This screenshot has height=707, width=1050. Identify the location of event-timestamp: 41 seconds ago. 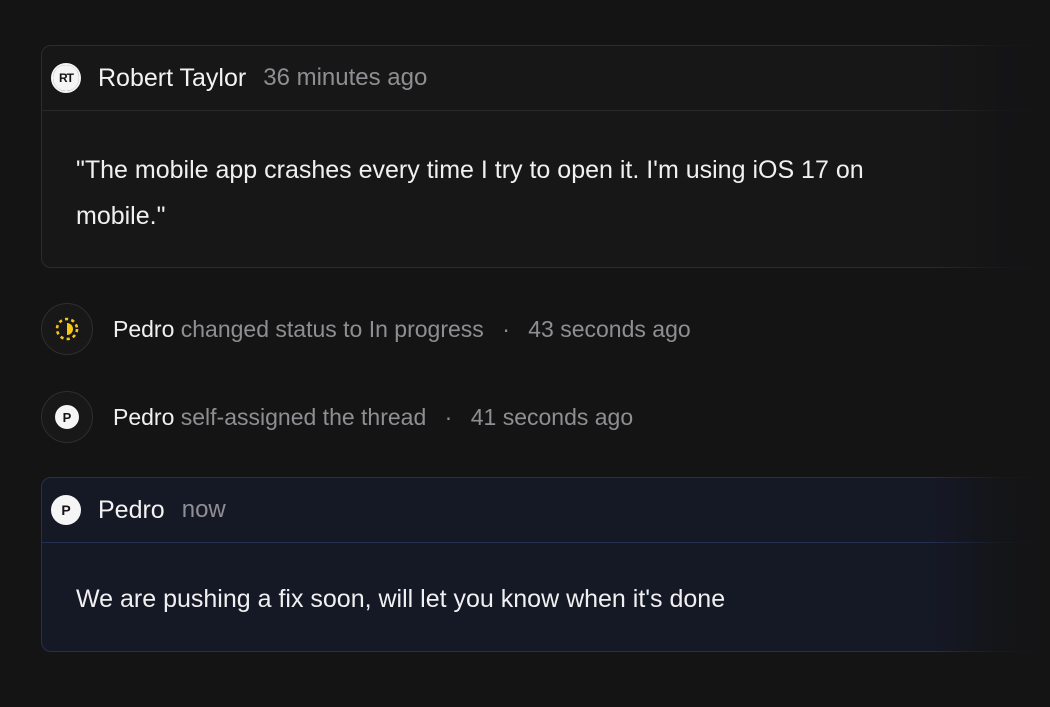
(552, 416).